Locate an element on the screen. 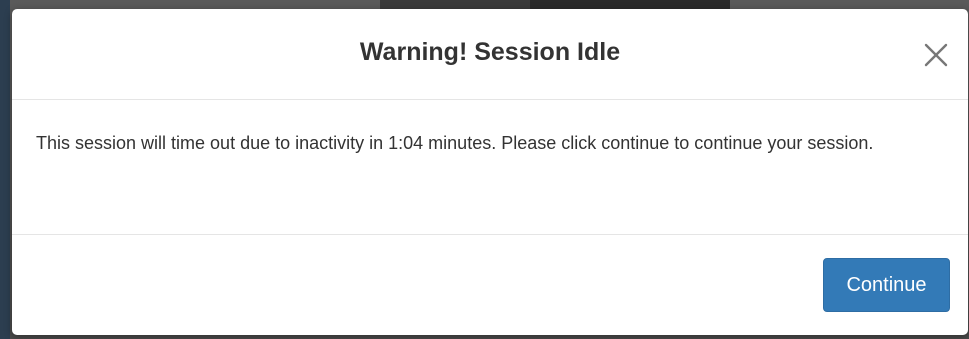 This screenshot has height=339, width=969. dialog-title: Warning! Session Idle is located at coordinates (490, 52).